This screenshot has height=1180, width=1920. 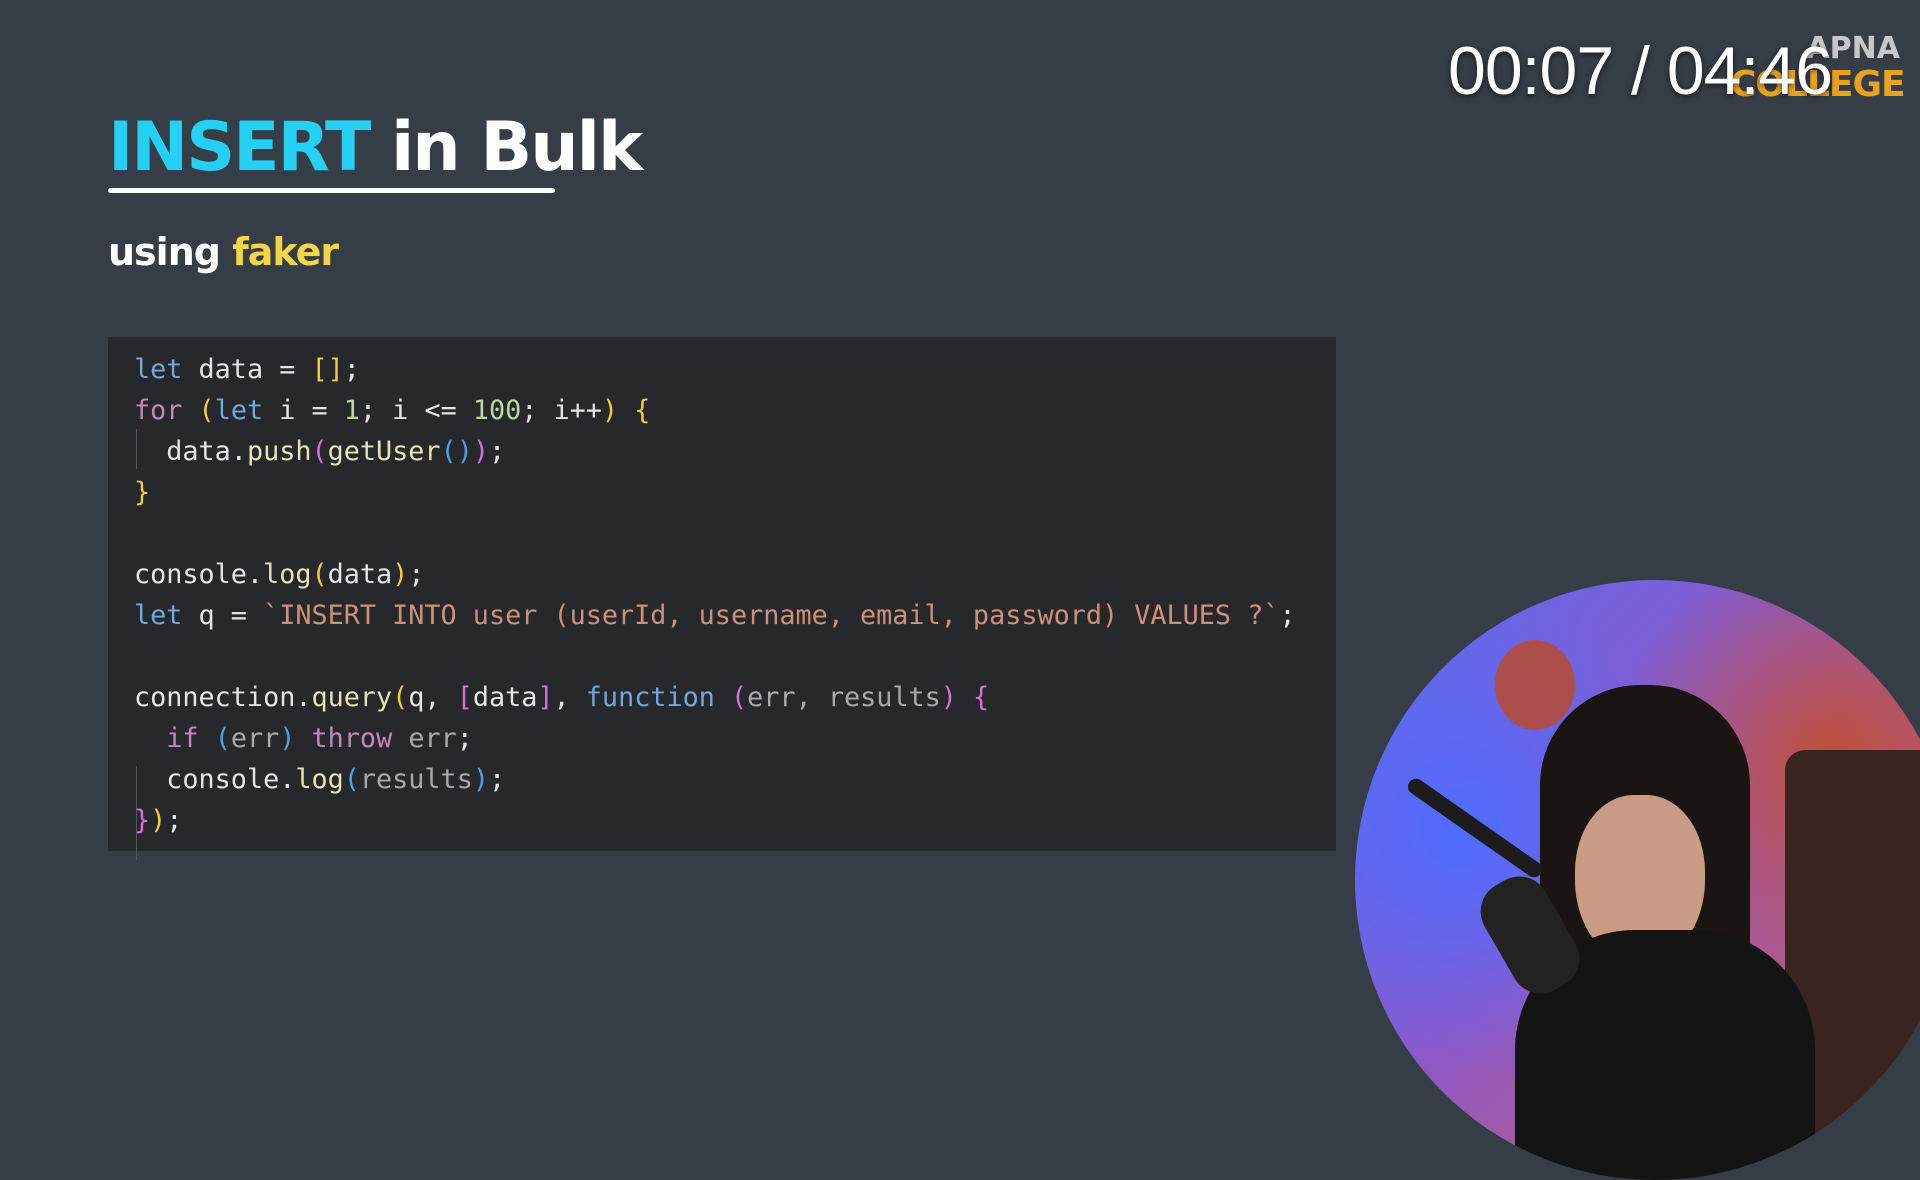 I want to click on background-lamp, so click(x=1535, y=685).